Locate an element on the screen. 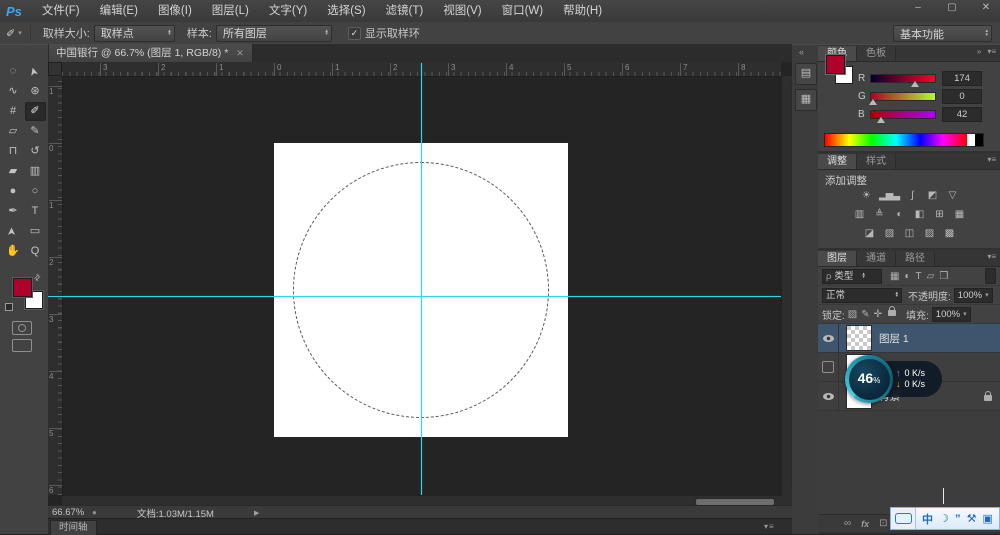  layer-thumbnail is located at coordinates (859, 338).